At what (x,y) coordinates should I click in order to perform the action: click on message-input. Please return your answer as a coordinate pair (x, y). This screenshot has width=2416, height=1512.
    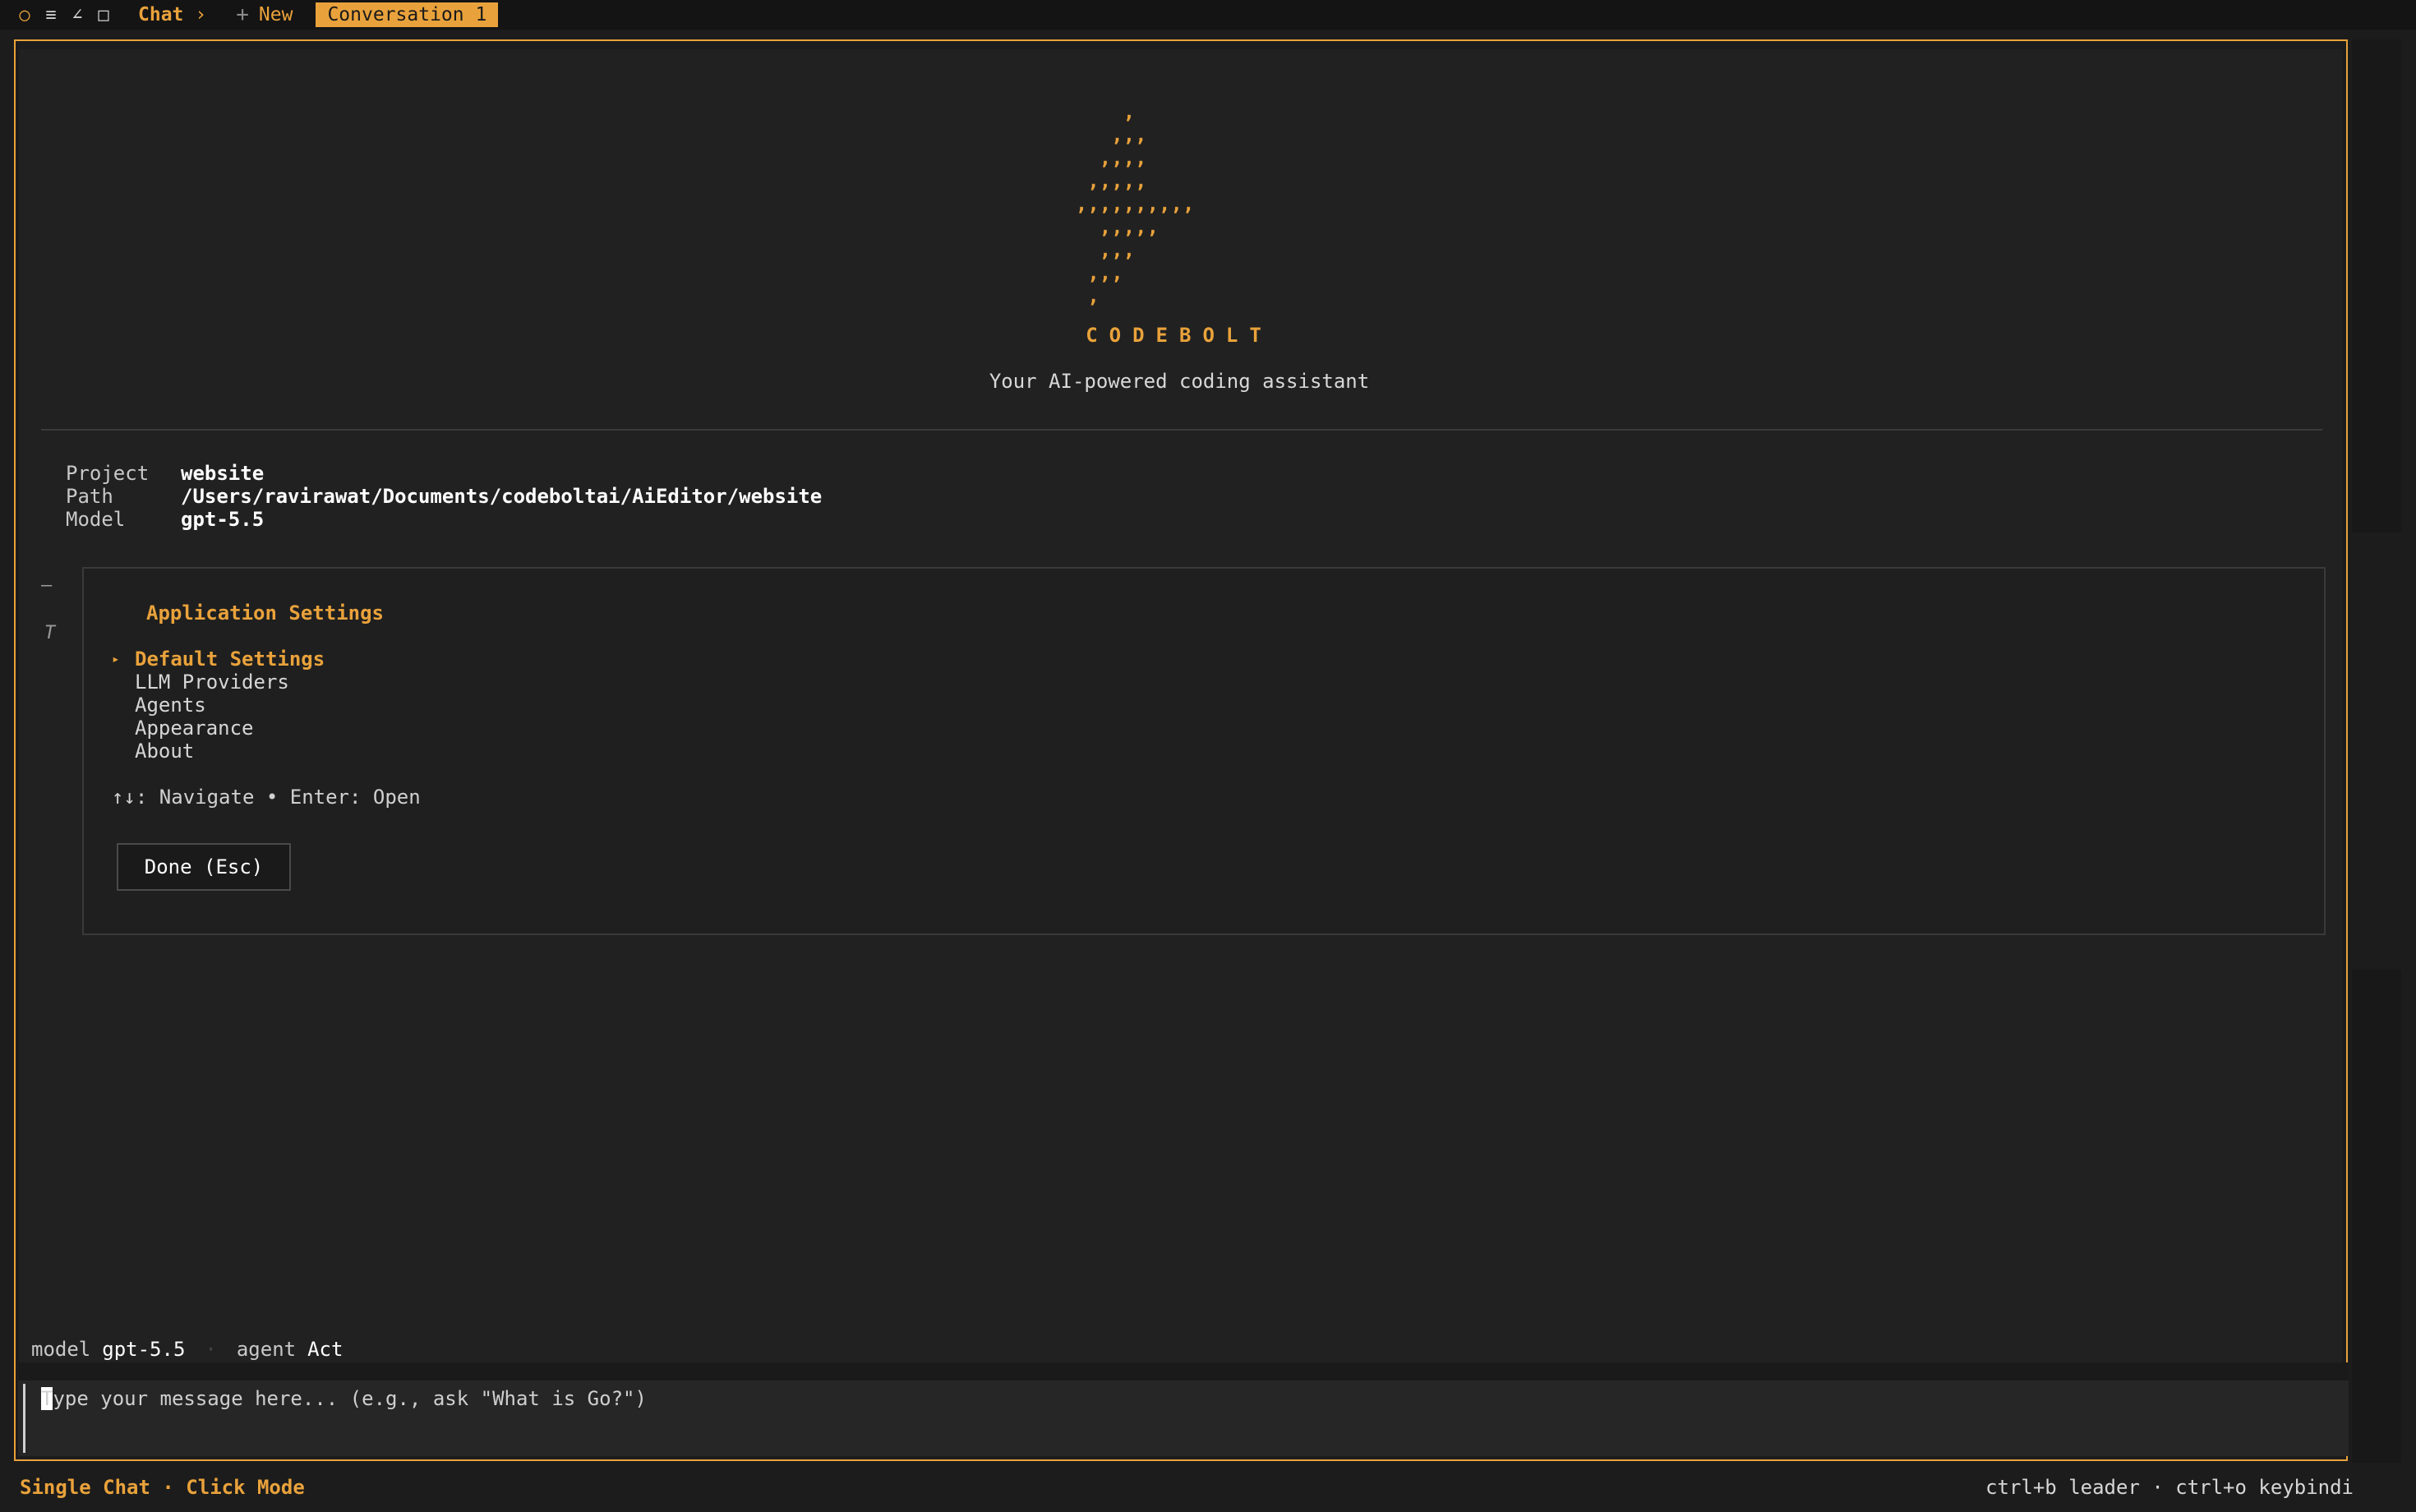
    Looking at the image, I should click on (1183, 1398).